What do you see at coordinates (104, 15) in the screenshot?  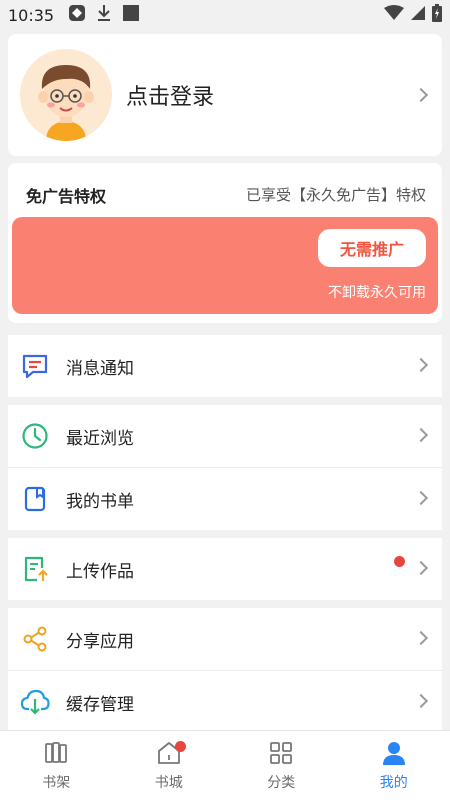 I see `download-icon` at bounding box center [104, 15].